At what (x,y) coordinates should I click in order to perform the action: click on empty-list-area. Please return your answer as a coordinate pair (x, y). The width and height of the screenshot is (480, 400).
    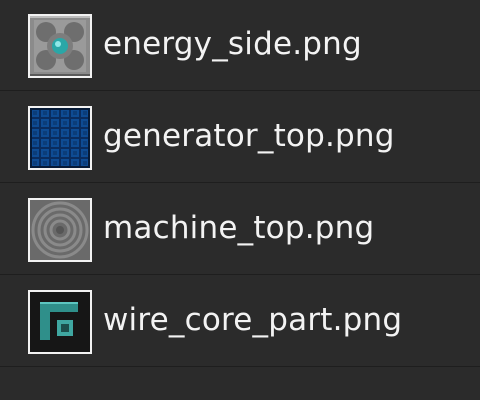
    Looking at the image, I should click on (240, 384).